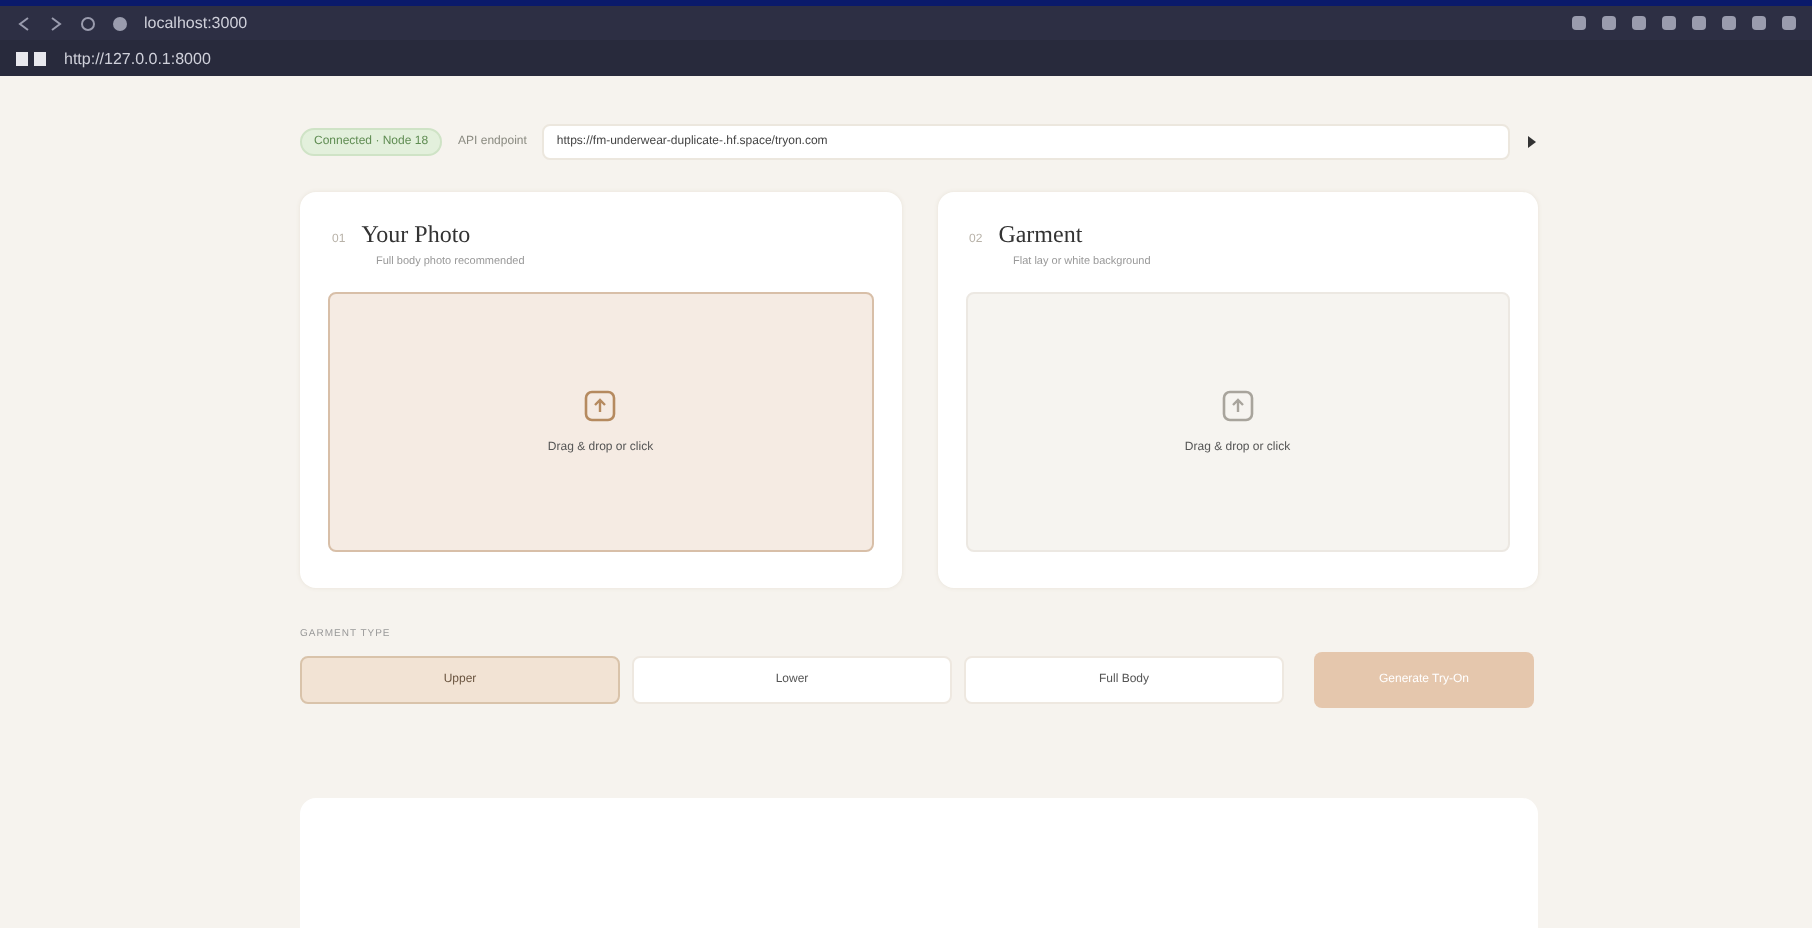  What do you see at coordinates (196, 23) in the screenshot?
I see `address-text: localhost:3000` at bounding box center [196, 23].